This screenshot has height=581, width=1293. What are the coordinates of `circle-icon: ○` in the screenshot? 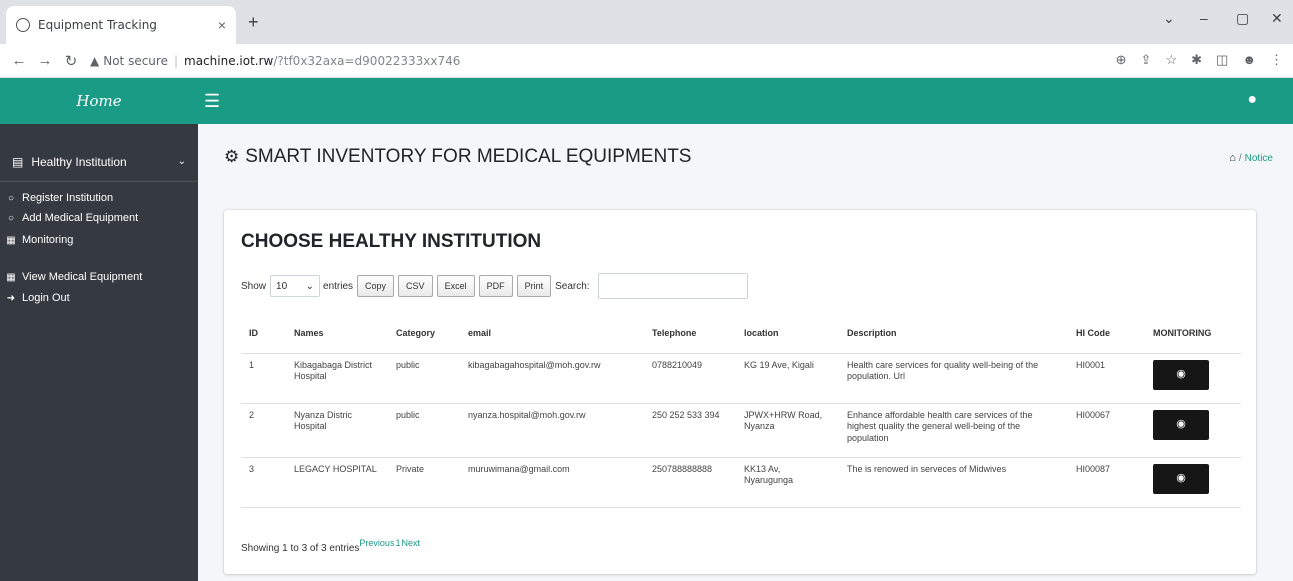 It's located at (11, 218).